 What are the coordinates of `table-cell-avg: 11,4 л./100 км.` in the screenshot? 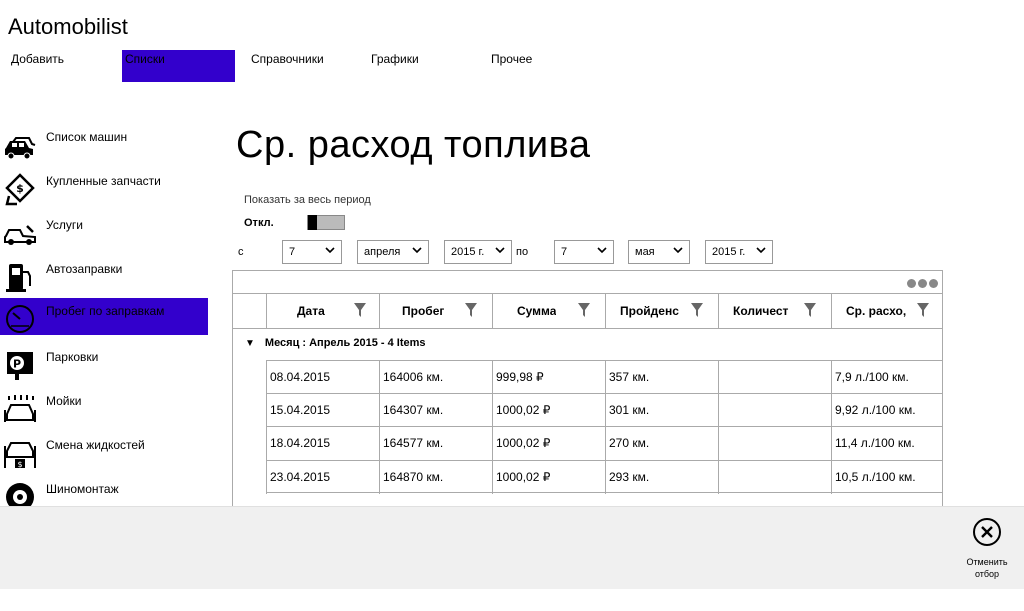 It's located at (886, 443).